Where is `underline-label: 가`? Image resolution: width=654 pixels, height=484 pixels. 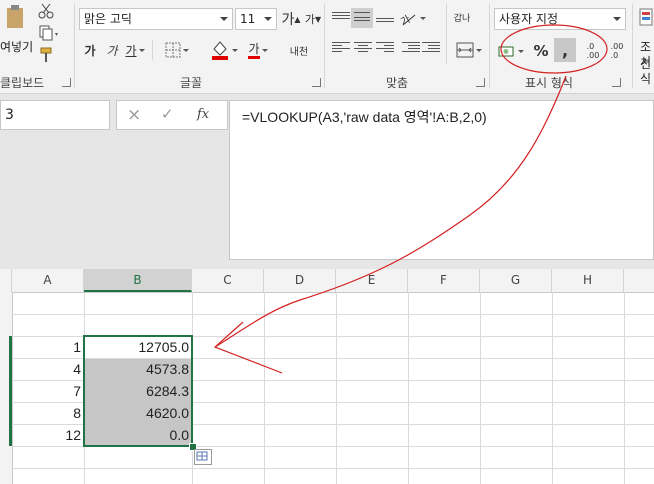
underline-label: 가 is located at coordinates (131, 50).